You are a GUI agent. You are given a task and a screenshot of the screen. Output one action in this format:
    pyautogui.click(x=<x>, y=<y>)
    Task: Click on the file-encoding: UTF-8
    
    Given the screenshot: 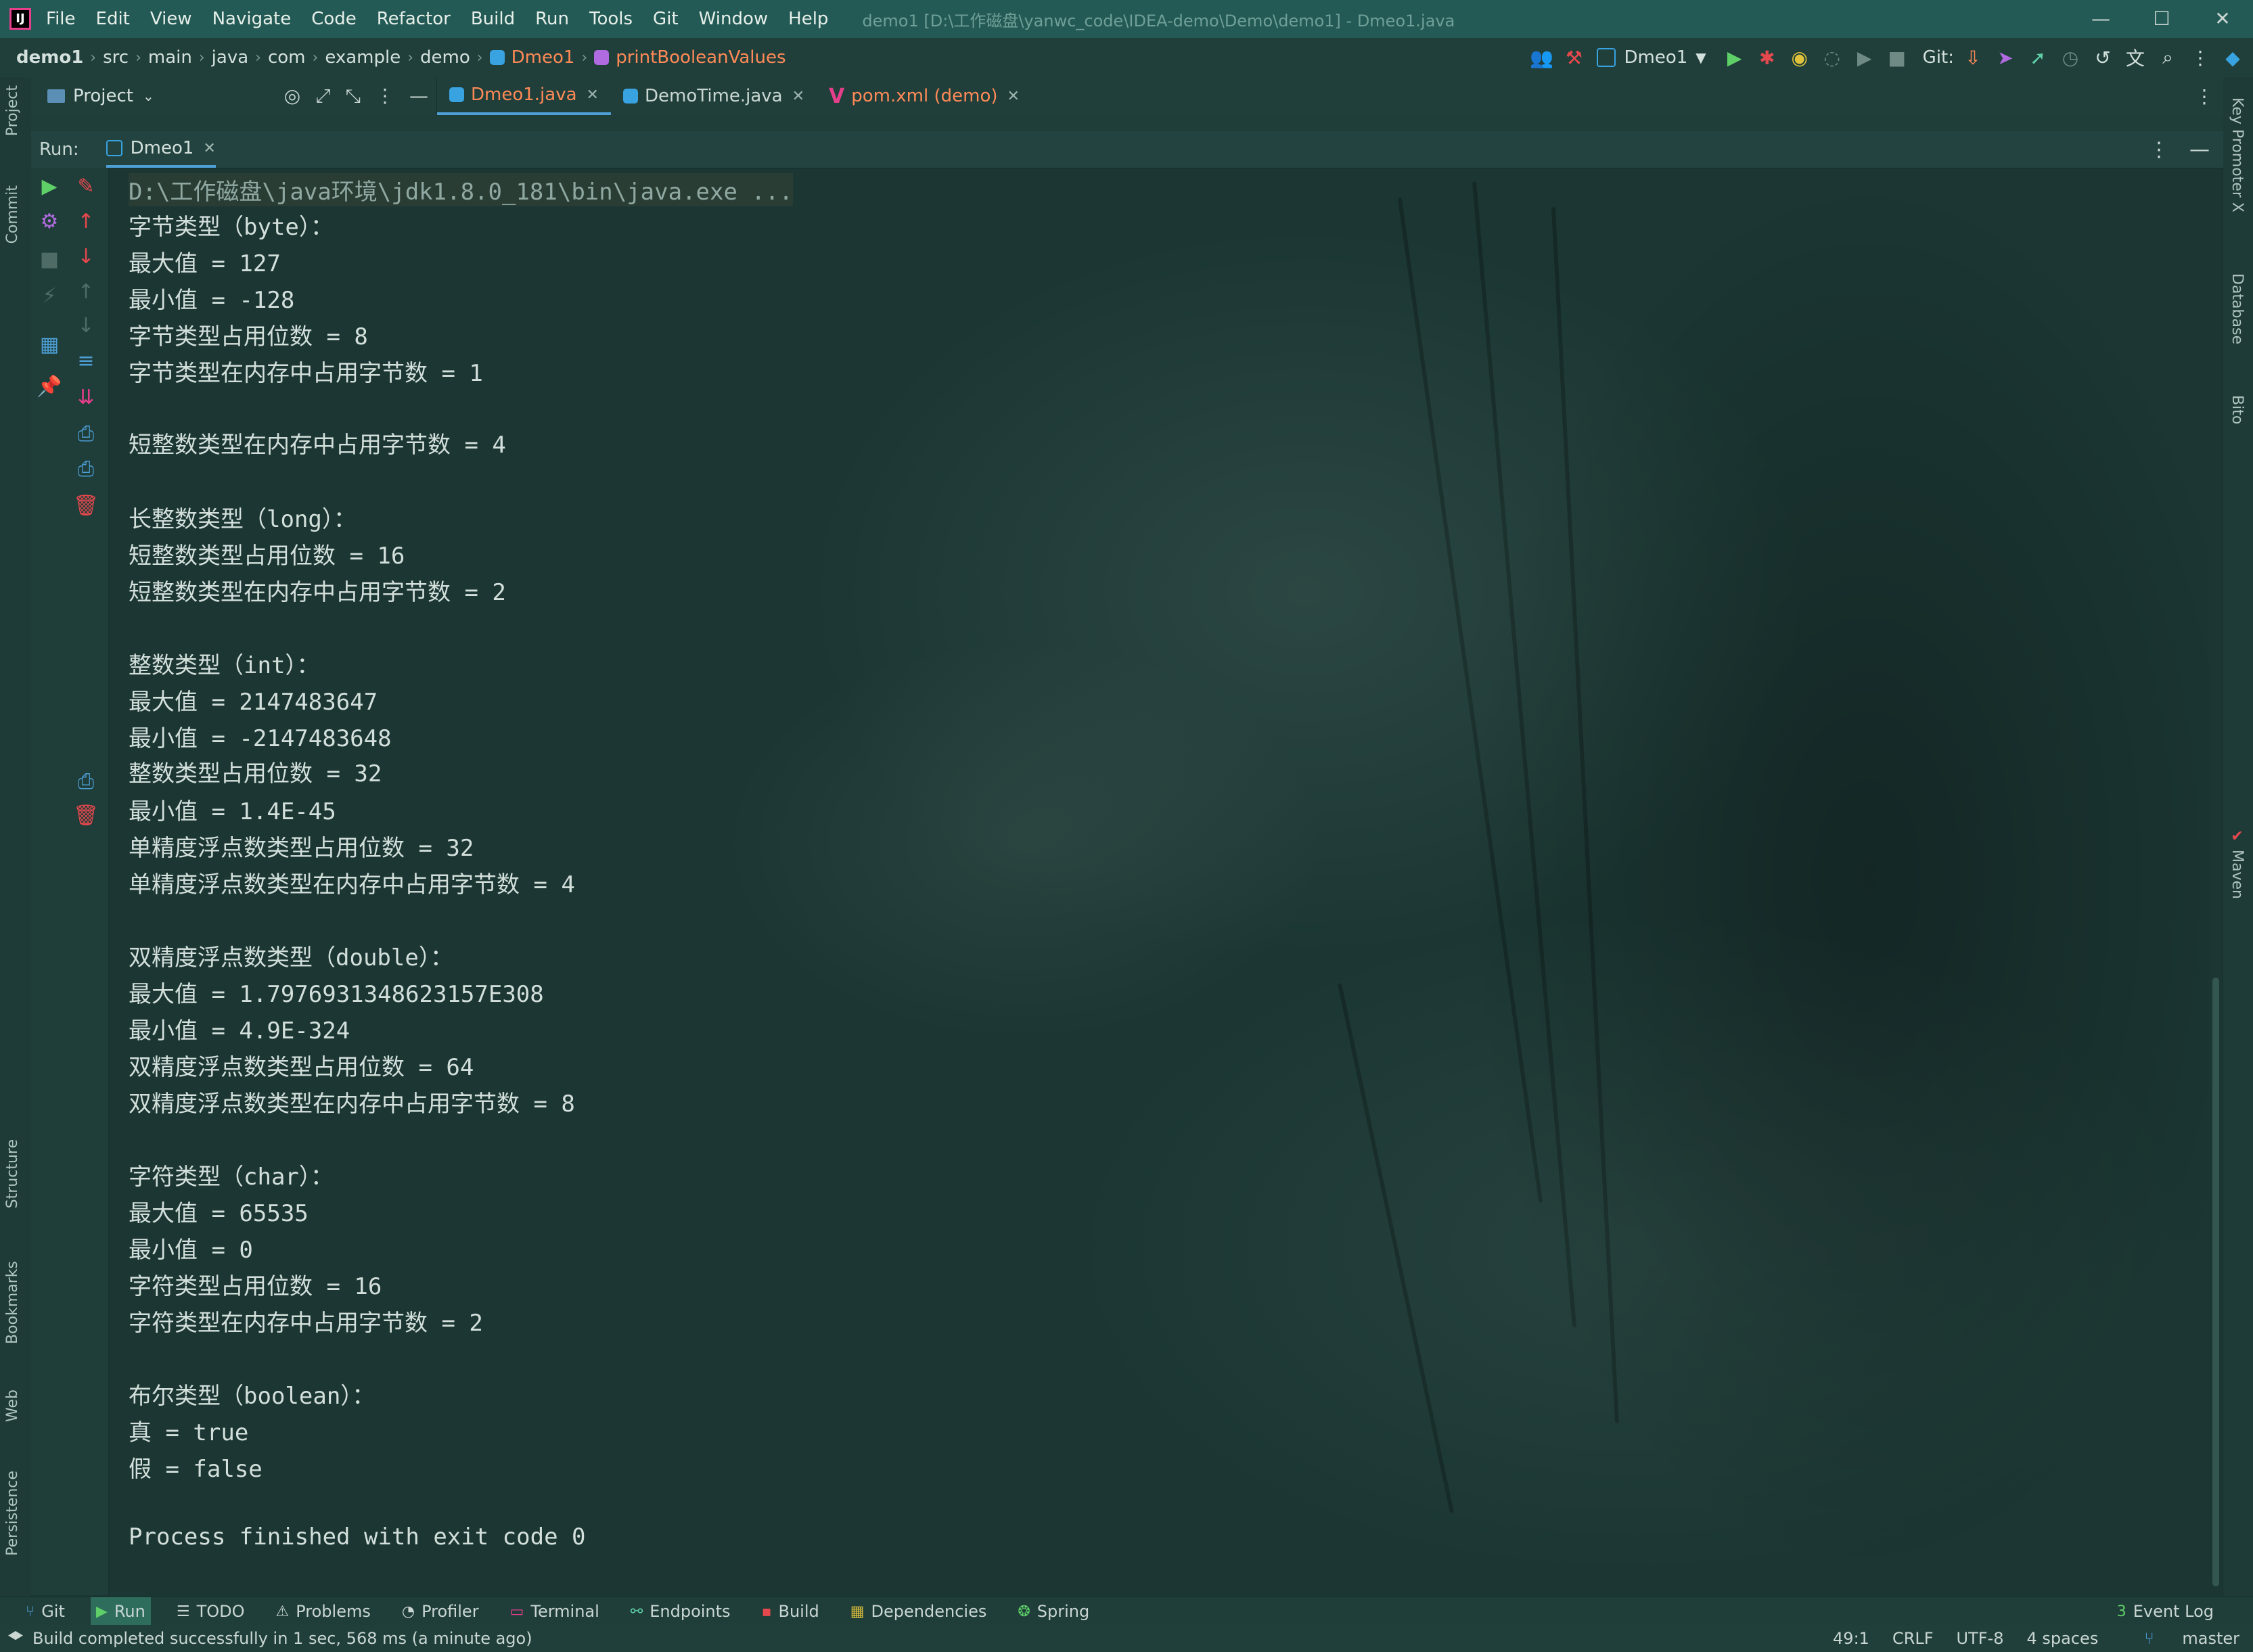 What is the action you would take?
    pyautogui.click(x=1980, y=1638)
    